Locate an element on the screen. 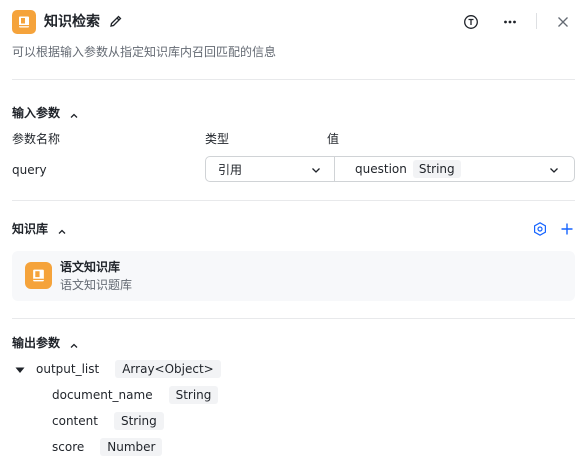 The height and width of the screenshot is (470, 588). param-value-select: question String is located at coordinates (454, 169).